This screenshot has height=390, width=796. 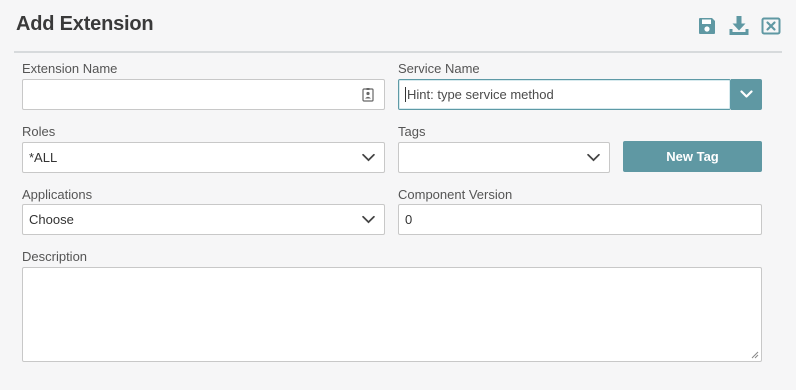 What do you see at coordinates (755, 355) in the screenshot?
I see `resize-grip-icon` at bounding box center [755, 355].